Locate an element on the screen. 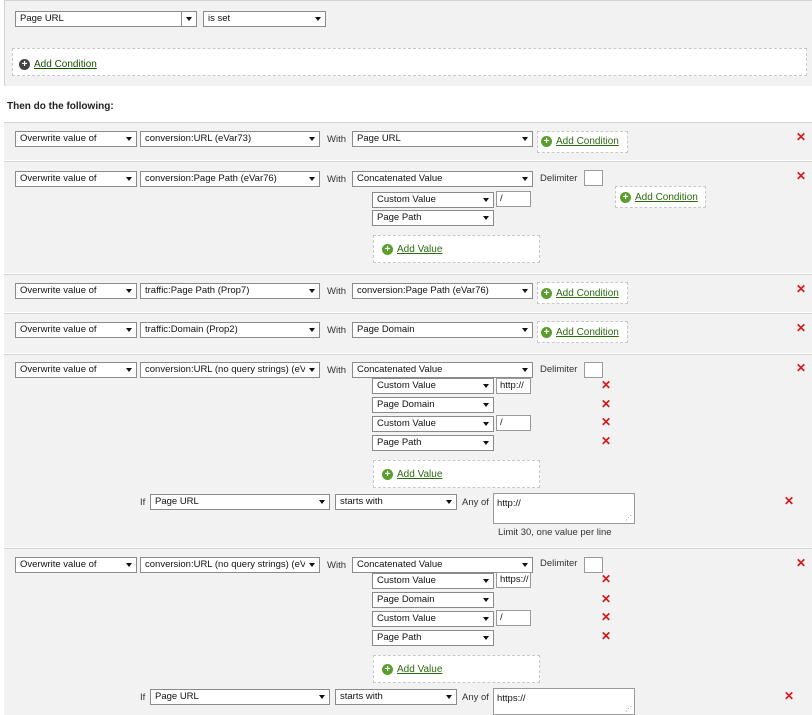 The height and width of the screenshot is (715, 812). condition-operator-select: is set is located at coordinates (264, 19).